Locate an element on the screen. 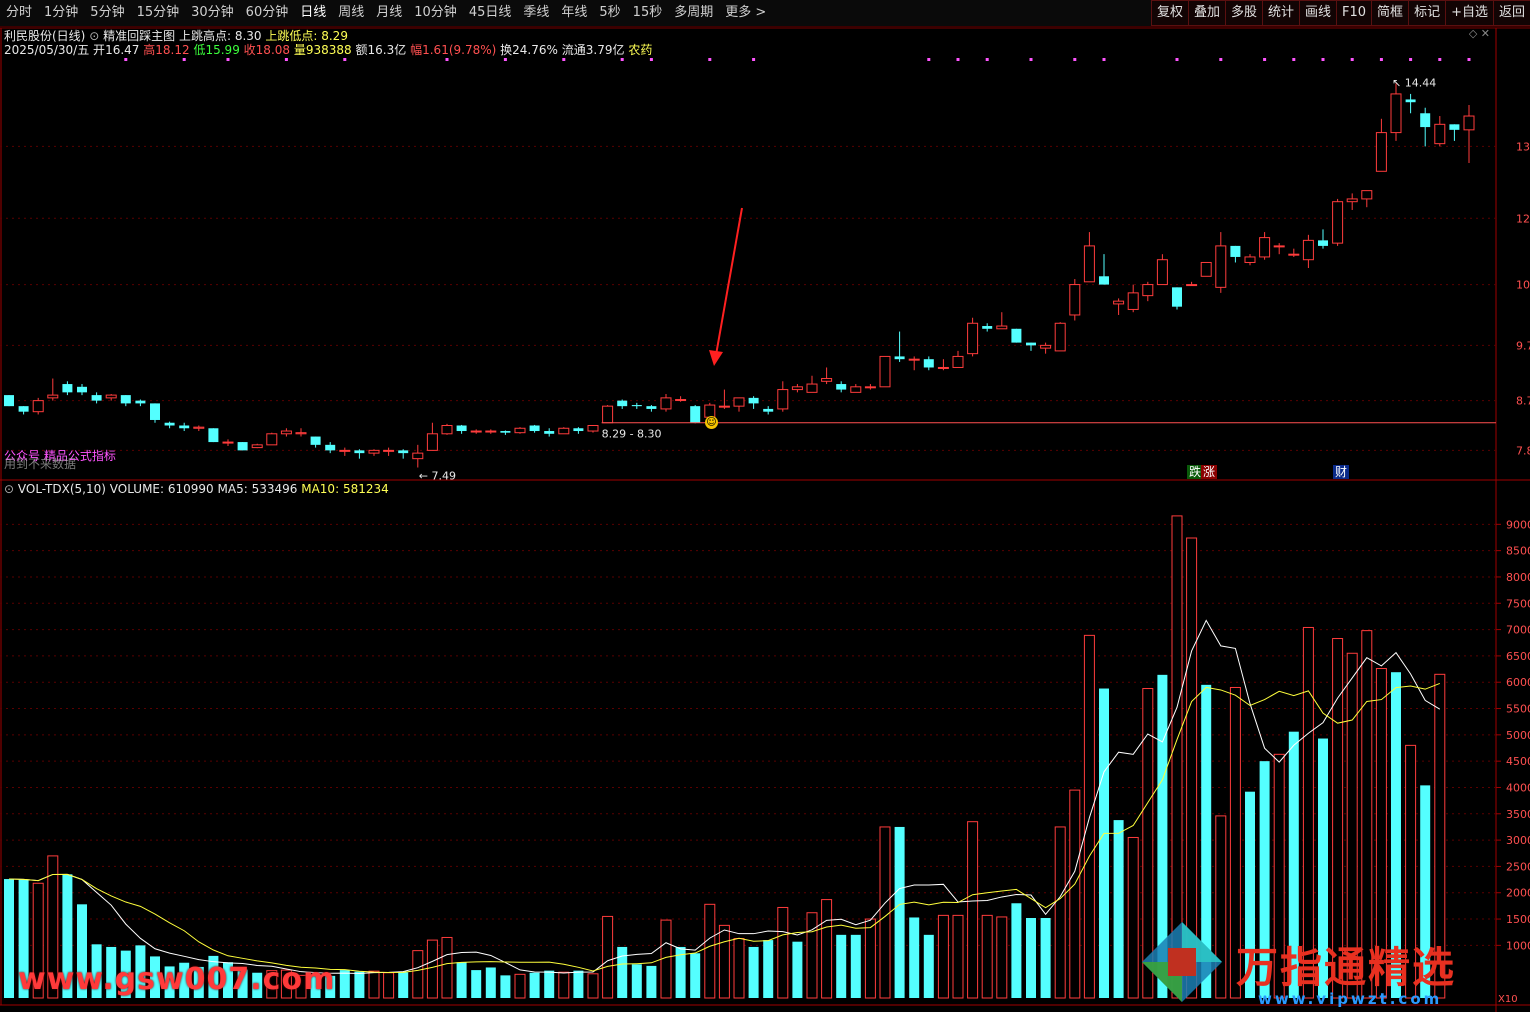  volume-axis-label: 1500 is located at coordinates (1518, 919).